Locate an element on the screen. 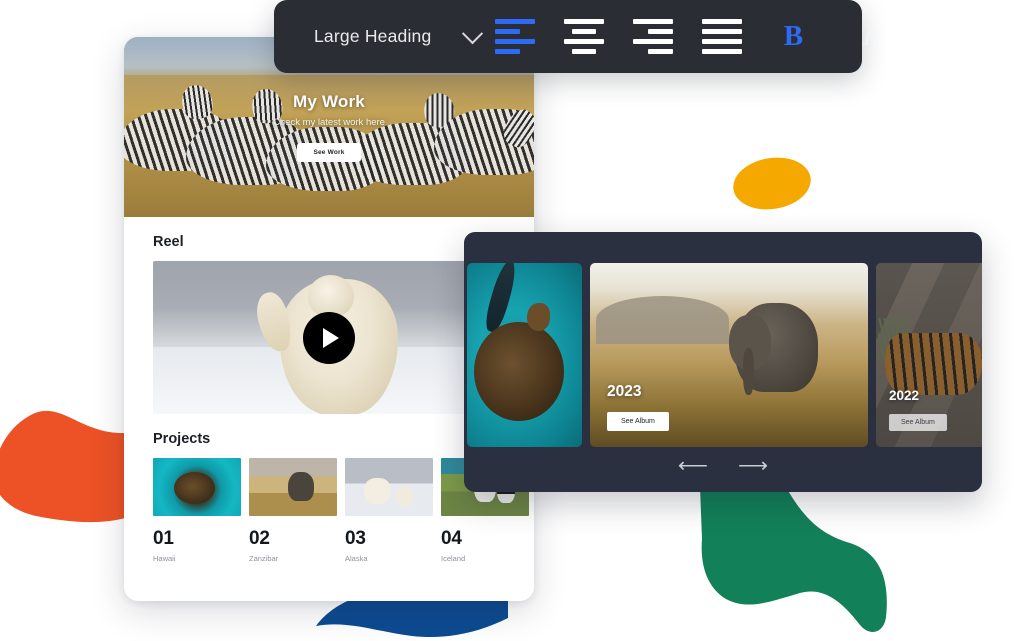 The image size is (1024, 641). arrow-right-icon: ⟶ is located at coordinates (753, 465).